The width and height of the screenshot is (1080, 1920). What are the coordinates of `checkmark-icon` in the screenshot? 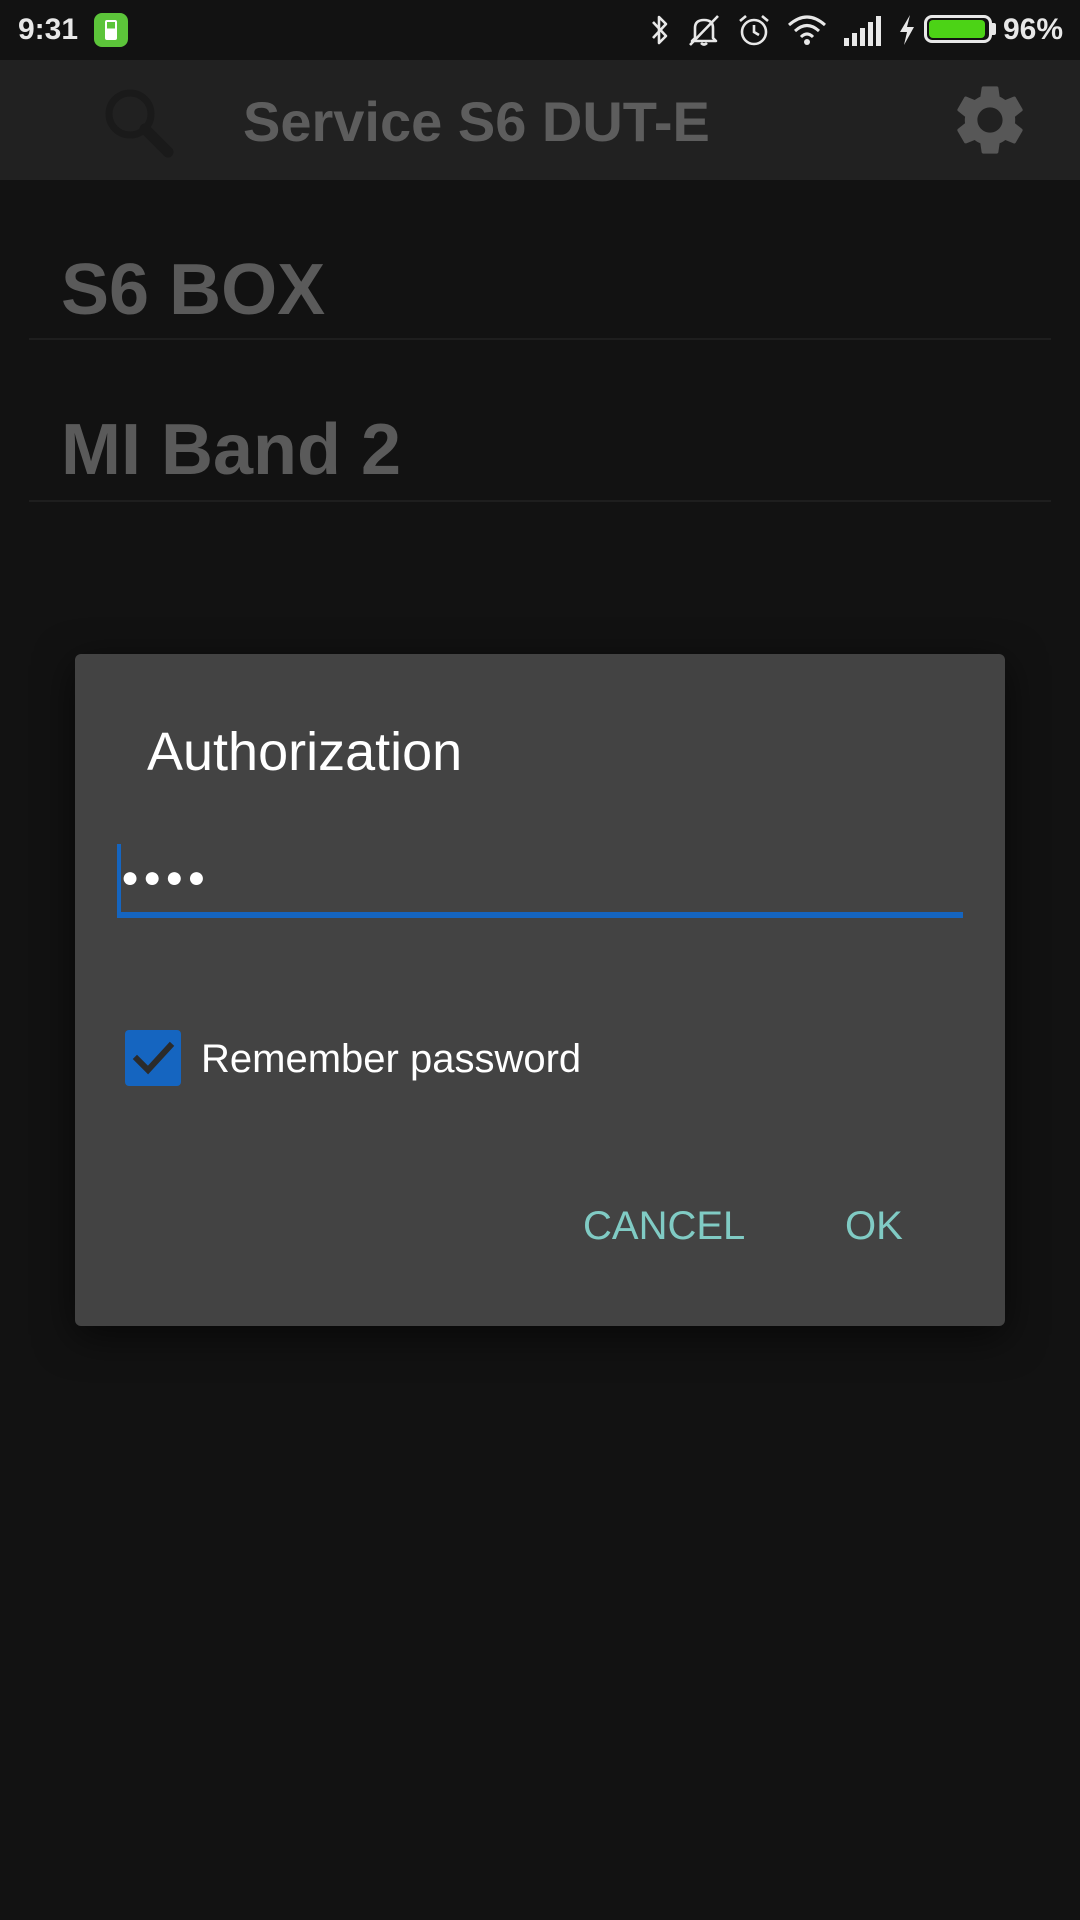 It's located at (153, 1058).